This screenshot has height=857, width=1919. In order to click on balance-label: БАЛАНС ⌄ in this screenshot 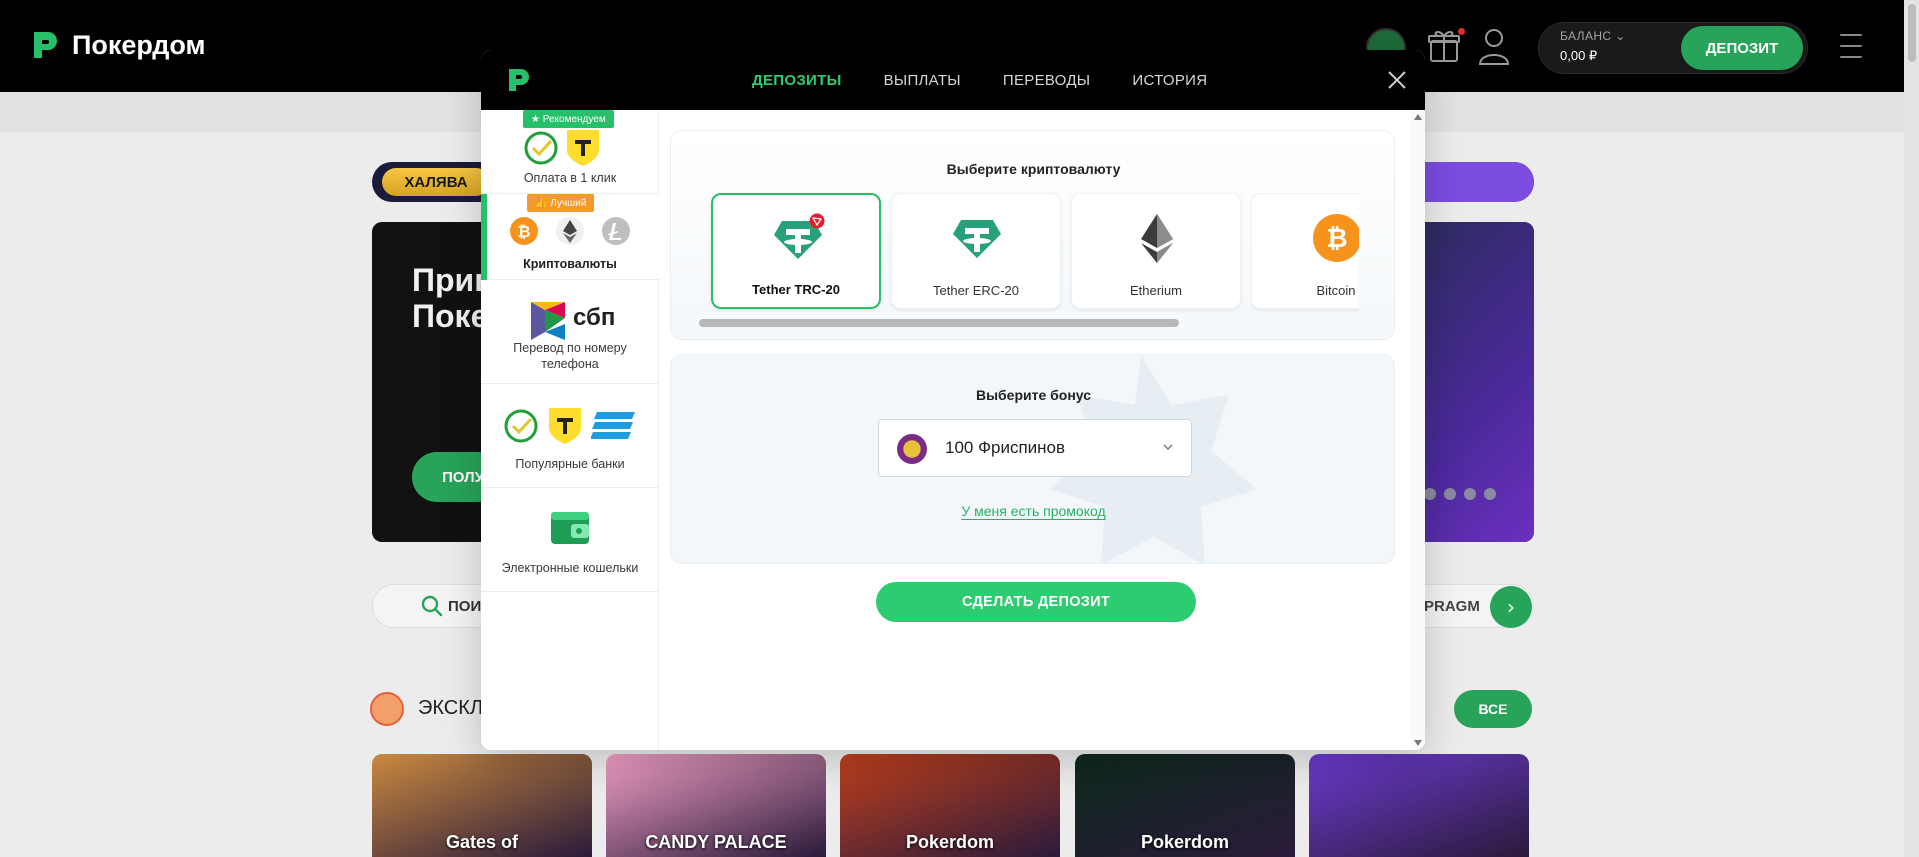, I will do `click(1593, 36)`.